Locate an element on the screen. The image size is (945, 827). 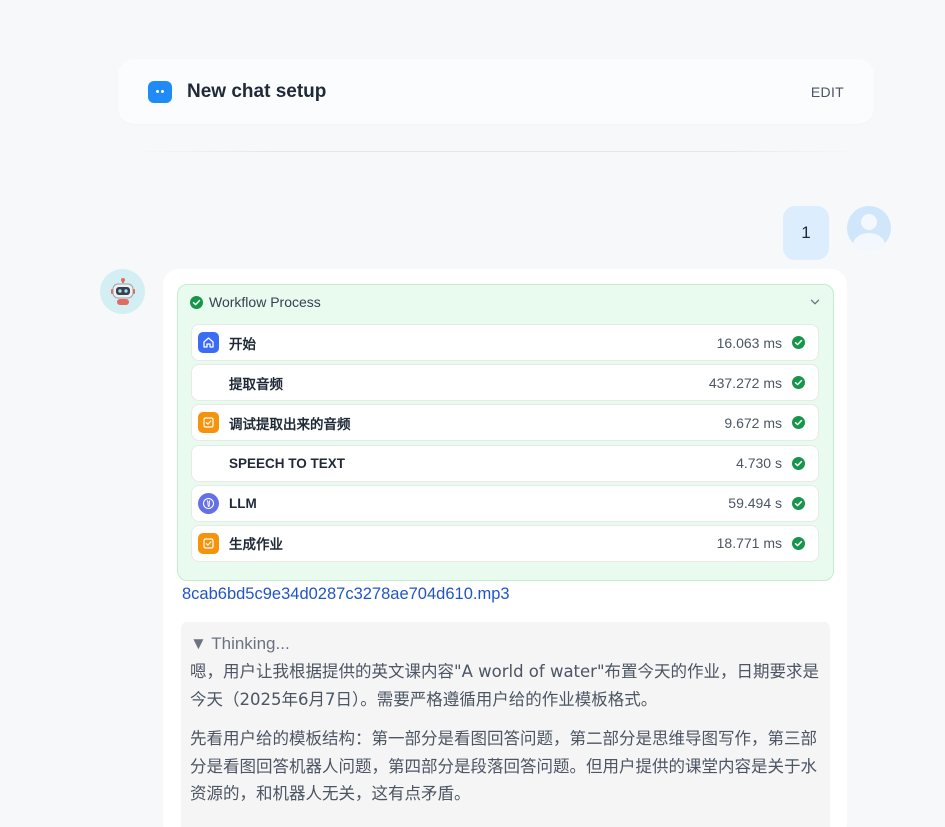
workflow-node: 提取音频 437.272 ms is located at coordinates (505, 383).